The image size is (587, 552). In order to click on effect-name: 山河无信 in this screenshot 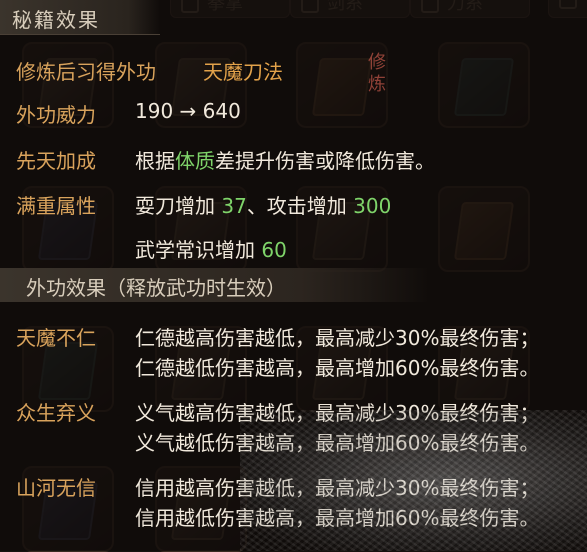, I will do `click(56, 488)`.